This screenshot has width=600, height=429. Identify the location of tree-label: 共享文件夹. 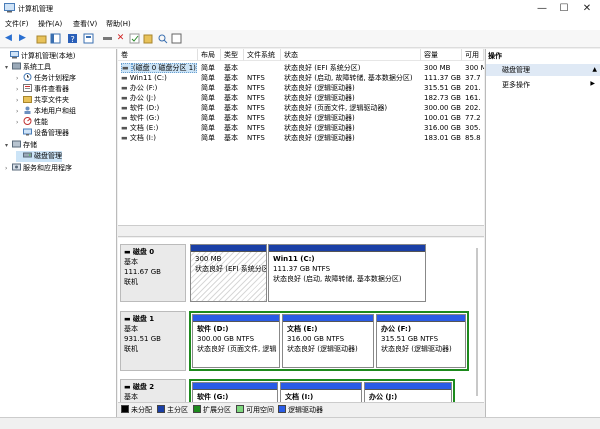
(51, 100).